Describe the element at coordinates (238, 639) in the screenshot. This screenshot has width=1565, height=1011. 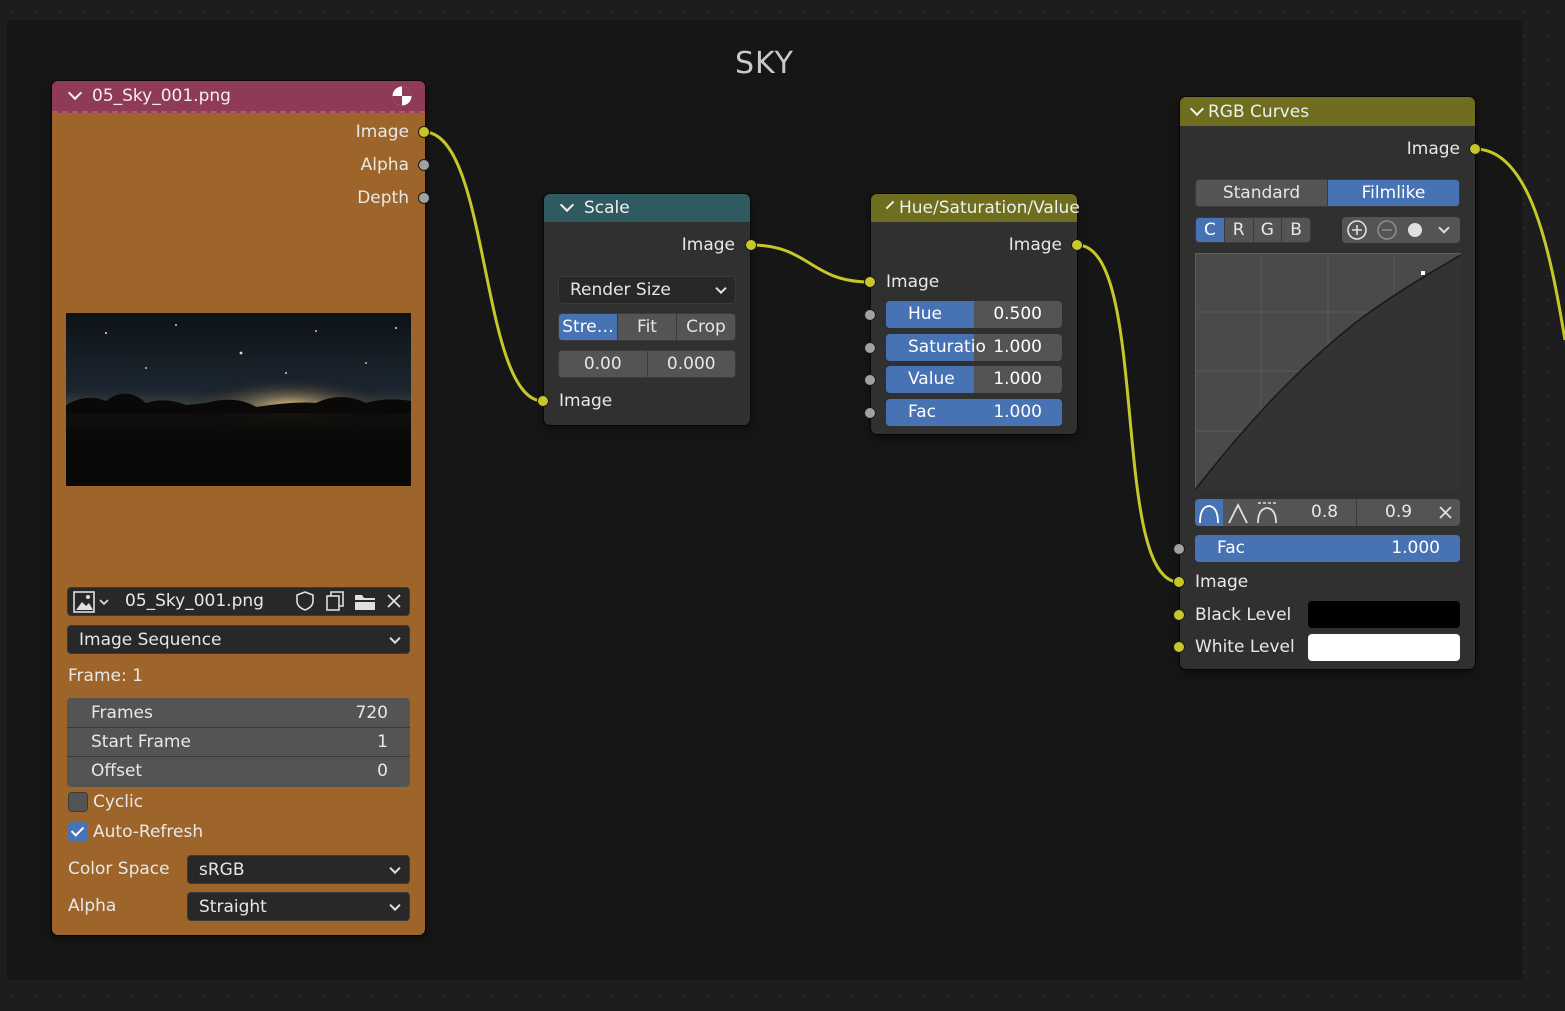
I see `image-source-dropdown: Image Sequence` at that location.